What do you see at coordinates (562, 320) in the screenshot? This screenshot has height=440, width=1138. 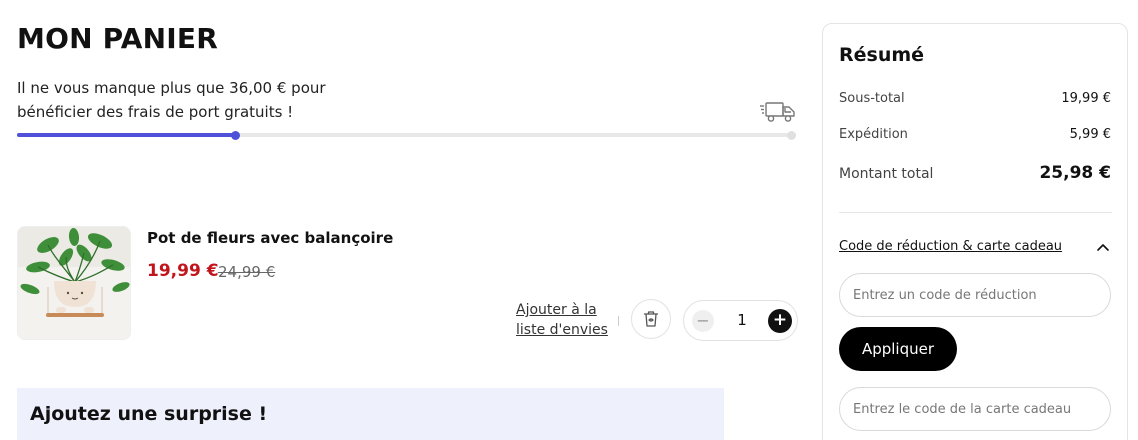 I see `add-to-wishlist-link: Ajouter à la liste d'envies` at bounding box center [562, 320].